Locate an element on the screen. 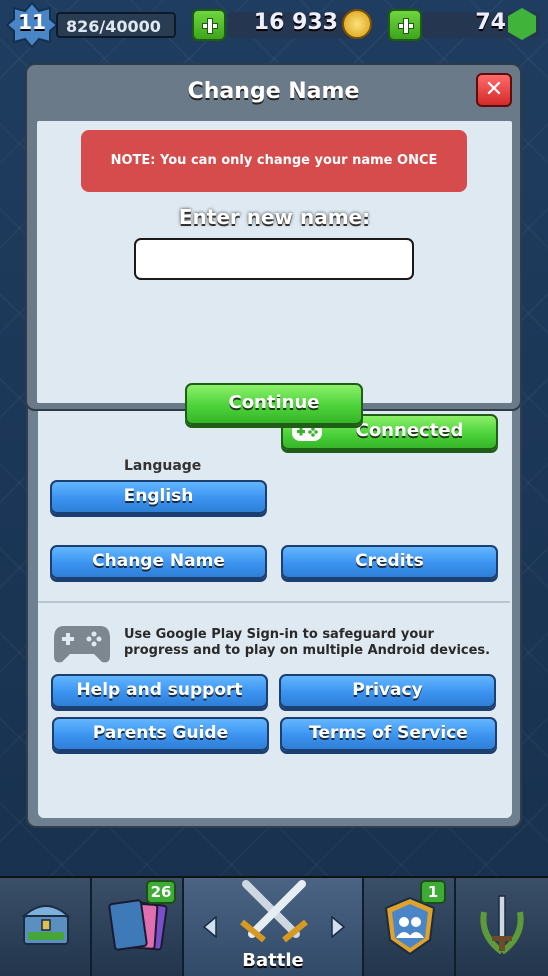 Image resolution: width=548 pixels, height=976 pixels. clan-badge: 1 is located at coordinates (433, 892).